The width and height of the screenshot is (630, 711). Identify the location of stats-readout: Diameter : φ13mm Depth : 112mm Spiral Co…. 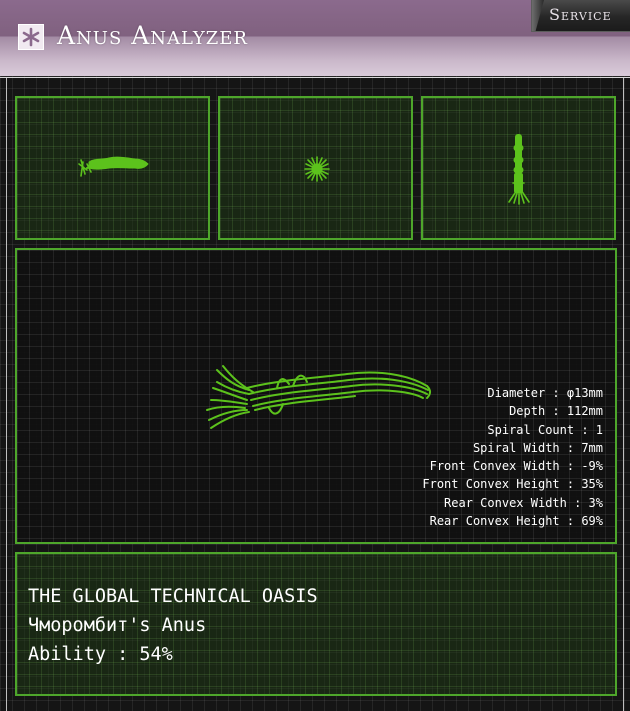
(473, 457).